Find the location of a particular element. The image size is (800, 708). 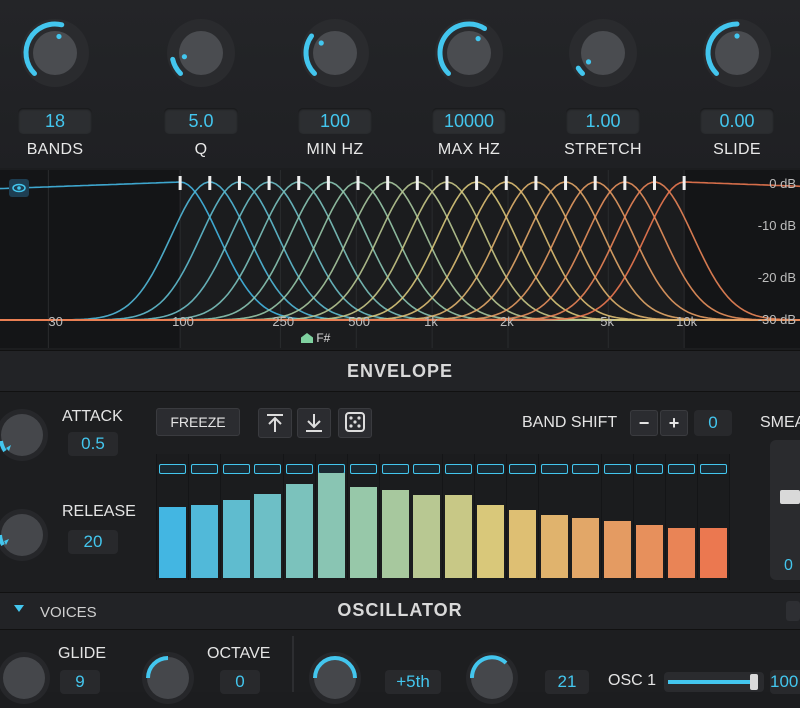

freeze-button: FREEZE is located at coordinates (198, 422).